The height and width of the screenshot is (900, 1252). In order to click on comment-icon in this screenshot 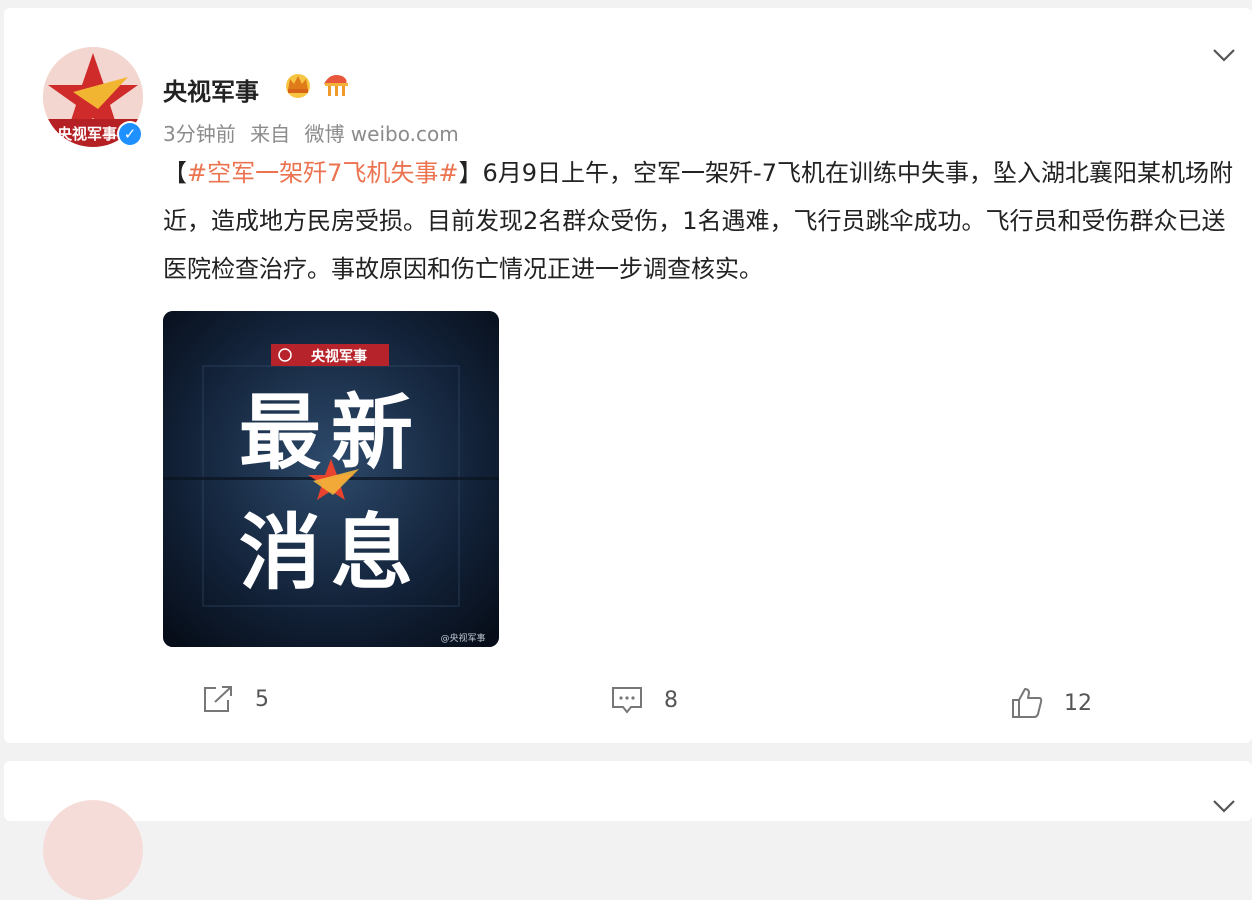, I will do `click(627, 700)`.